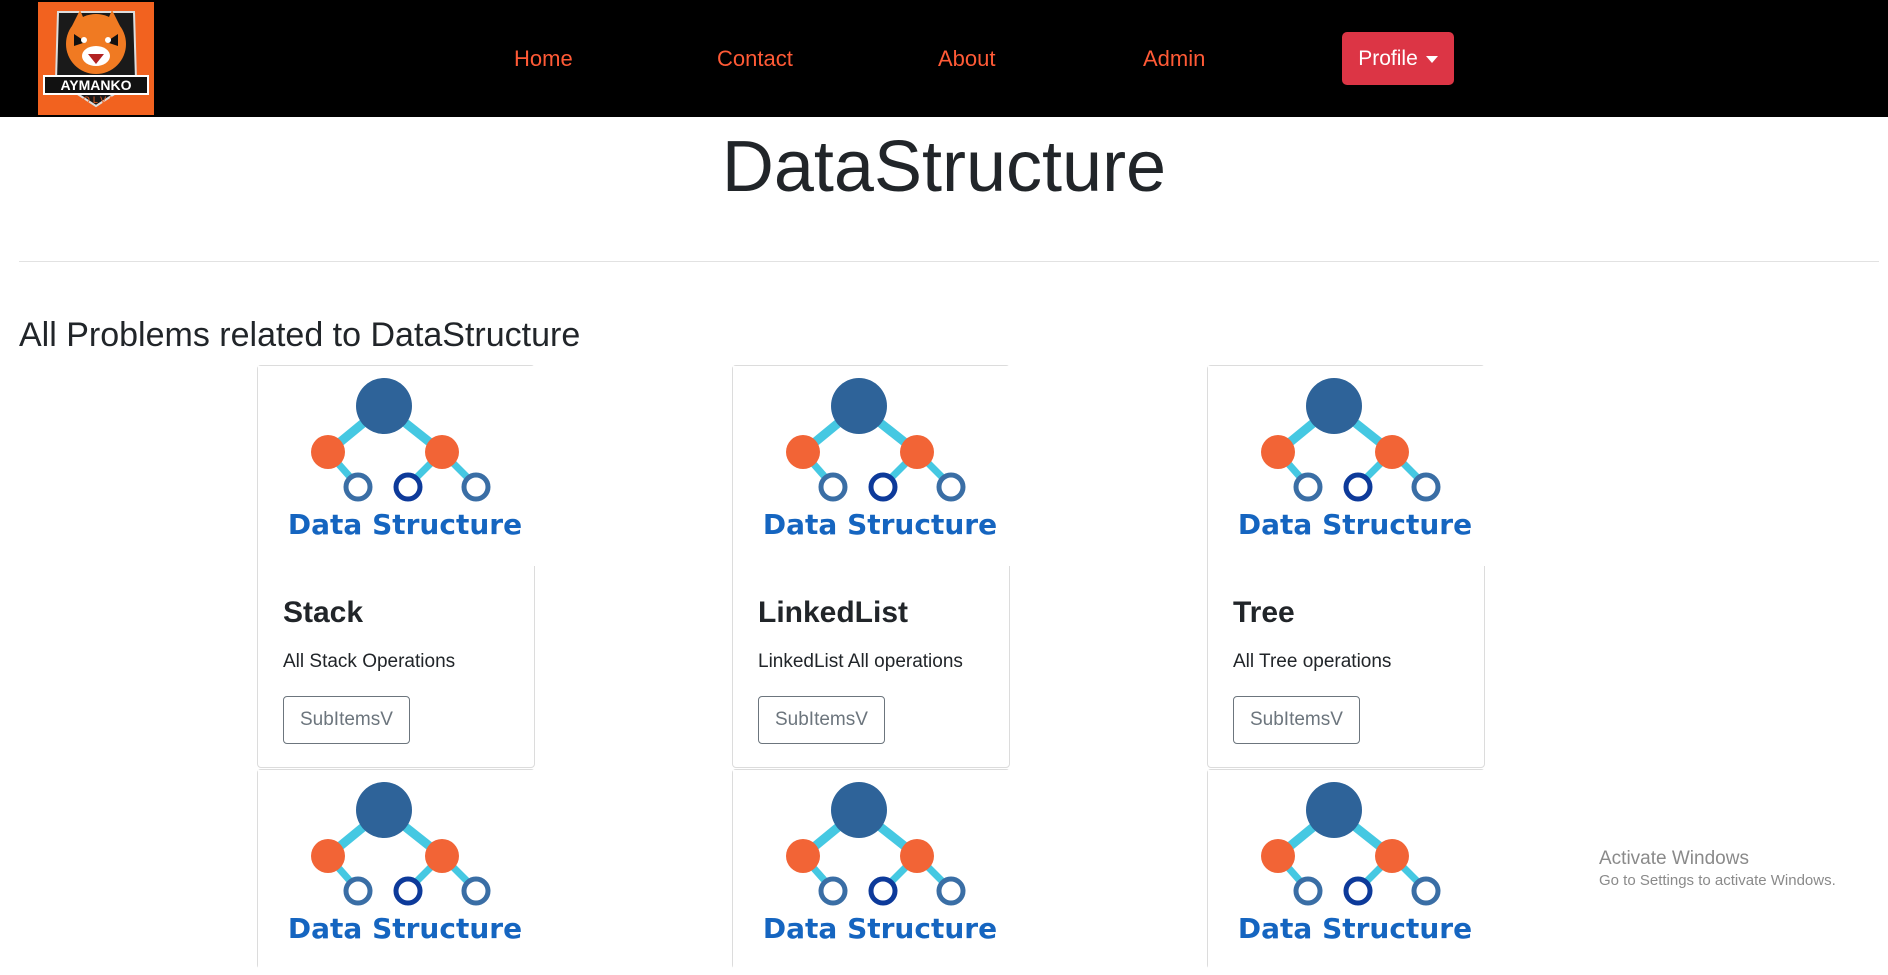 The width and height of the screenshot is (1888, 975). I want to click on profile-label: Profile, so click(1388, 58).